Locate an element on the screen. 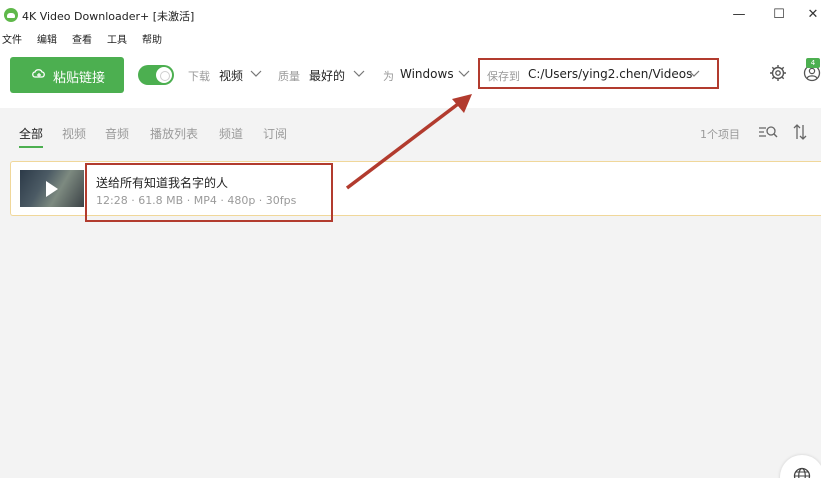 The image size is (821, 478). tab-audio: 音频 is located at coordinates (117, 133).